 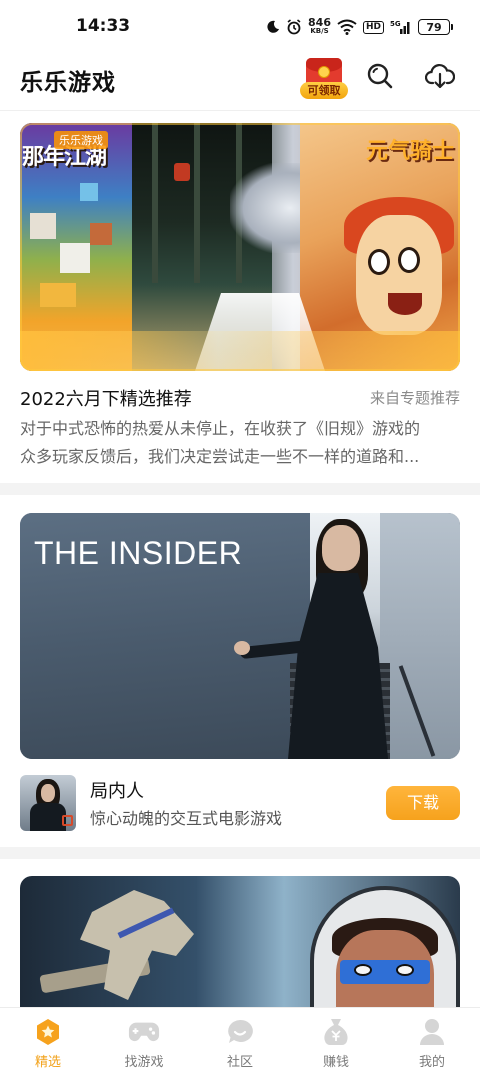 I want to click on character-face, so click(x=341, y=548).